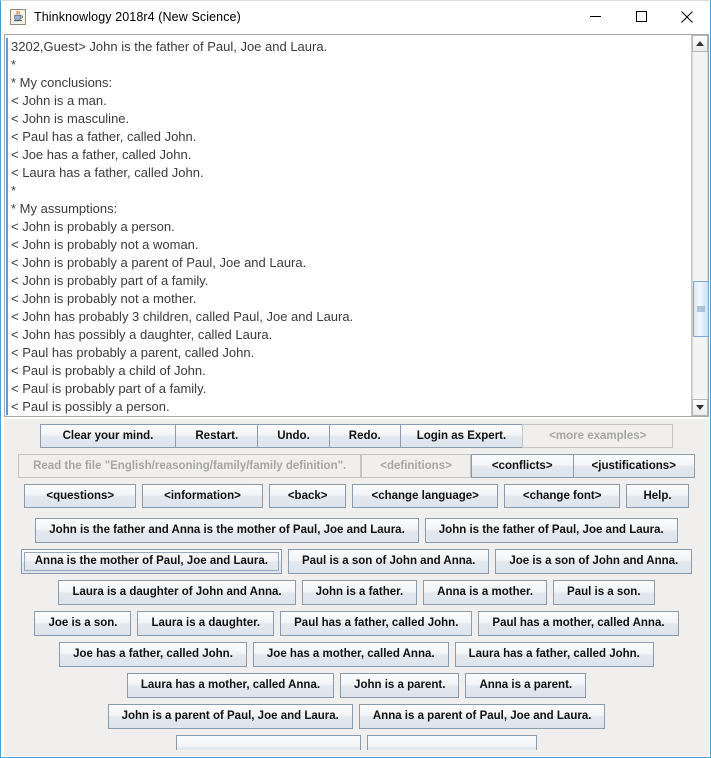 This screenshot has width=711, height=758. I want to click on nav-button: <information>, so click(202, 496).